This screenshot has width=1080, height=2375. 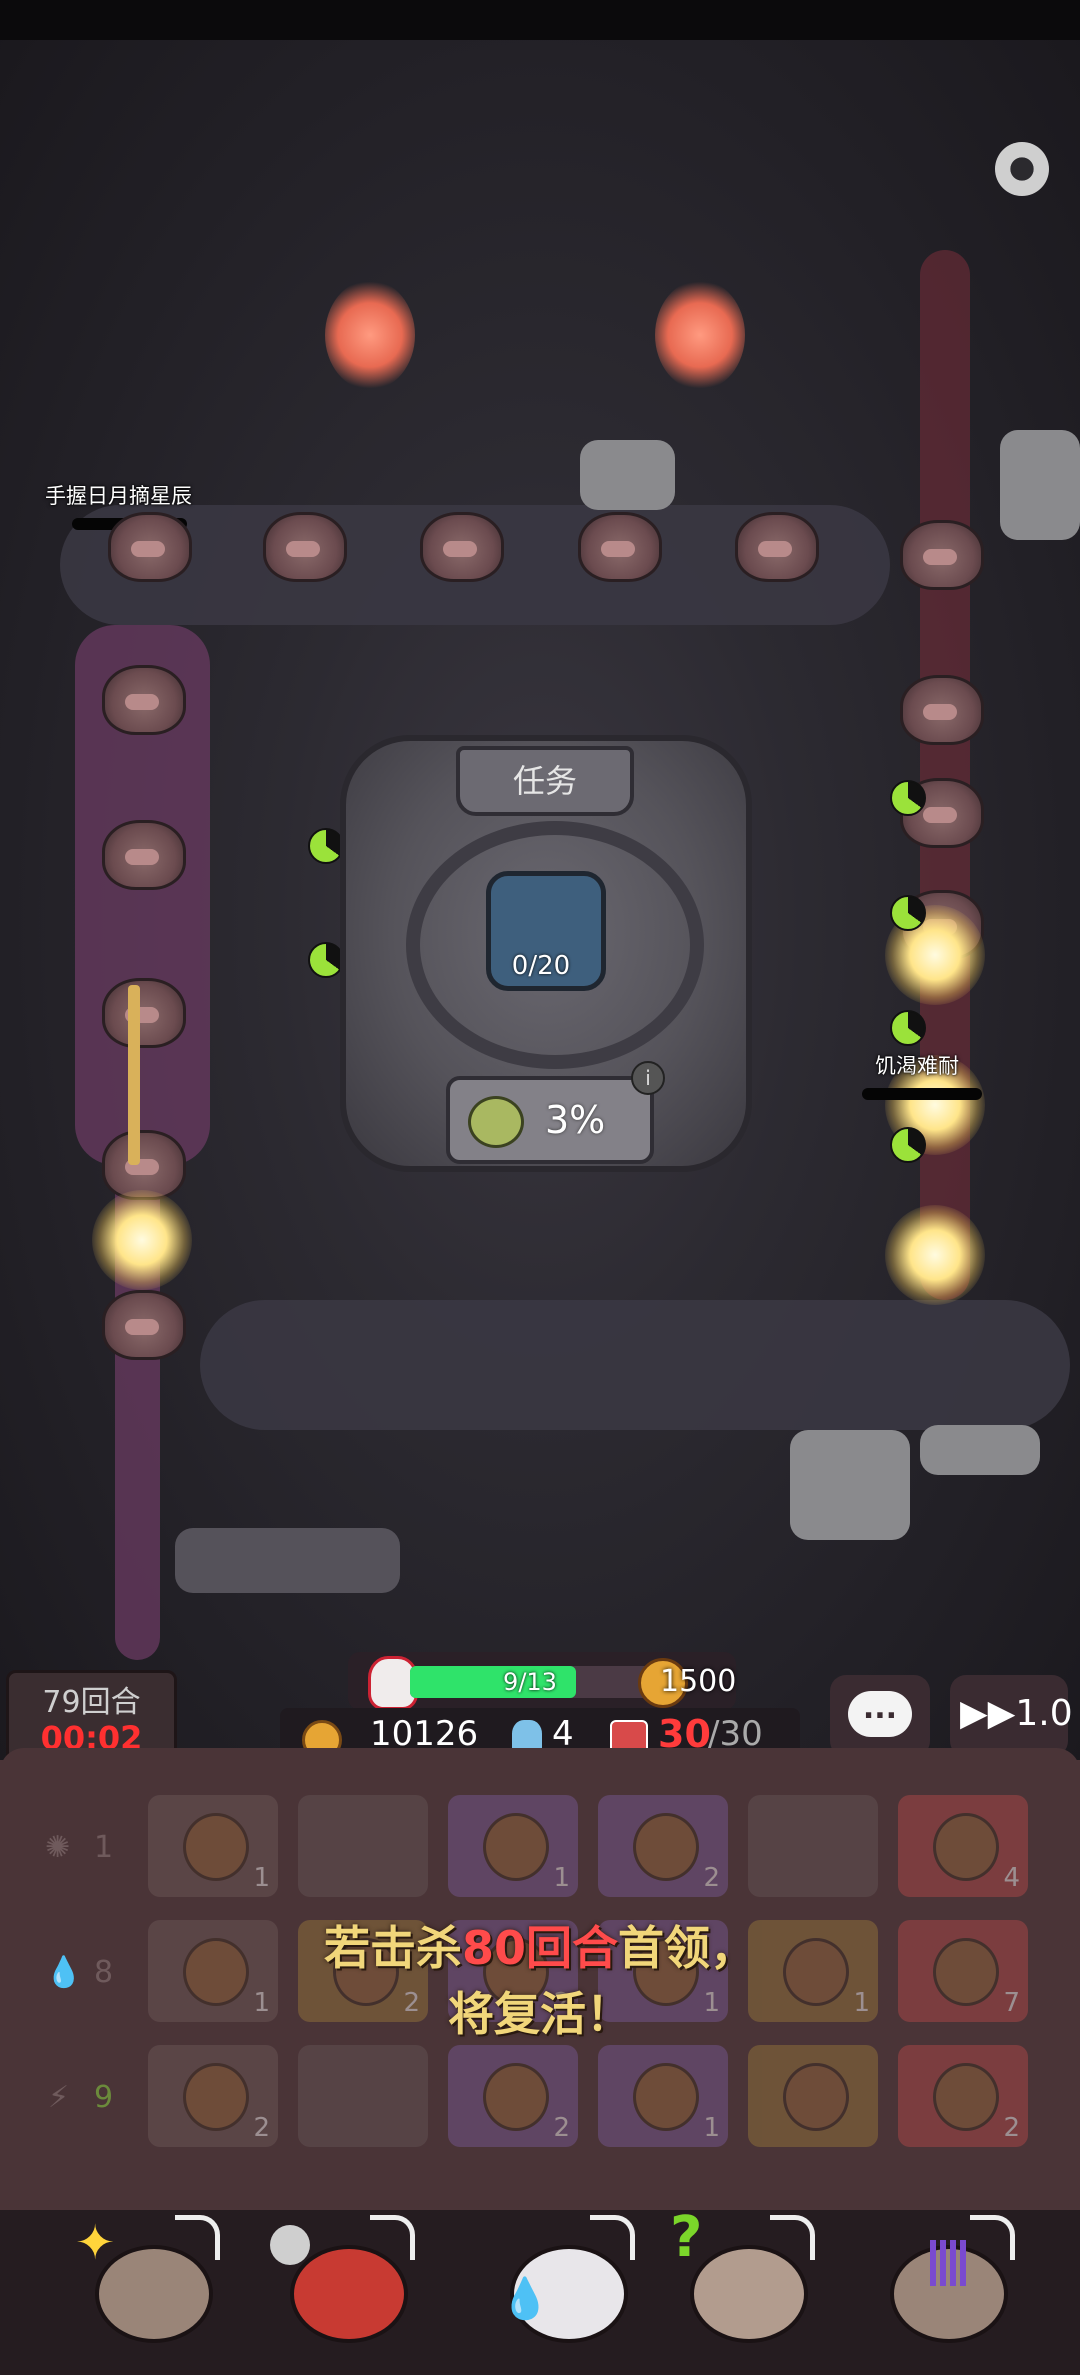 I want to click on log, so click(x=287, y=1560).